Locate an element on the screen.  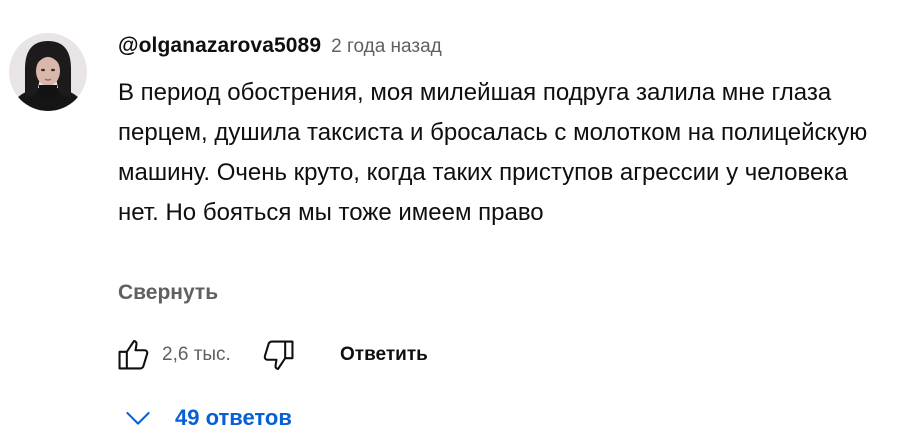
author-name: @olganazarova5089 is located at coordinates (219, 46).